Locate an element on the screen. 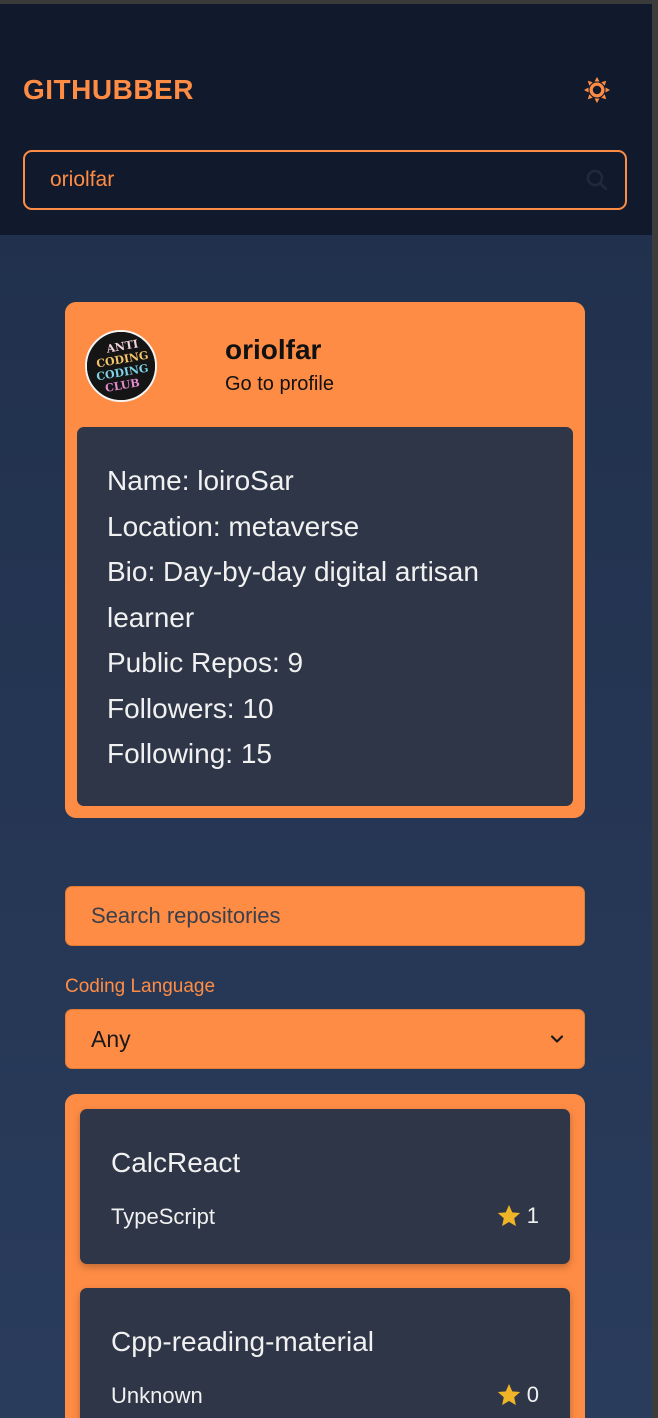  avatar: ANTI CODING CODING CLUB is located at coordinates (121, 366).